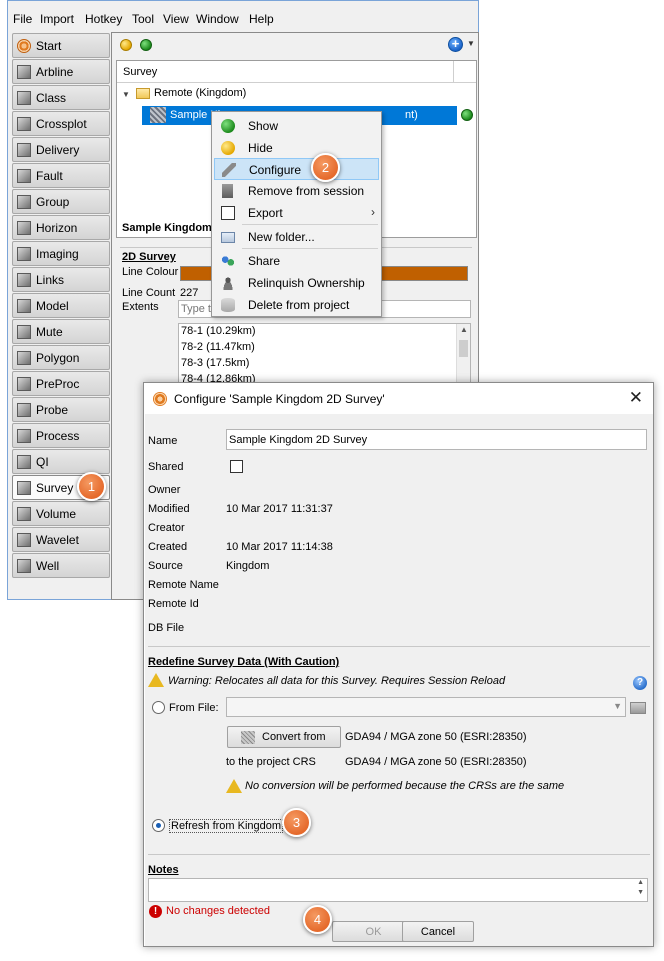  Describe the element at coordinates (296, 305) in the screenshot. I see `menu-item-delete-from-project: Delete from project` at that location.